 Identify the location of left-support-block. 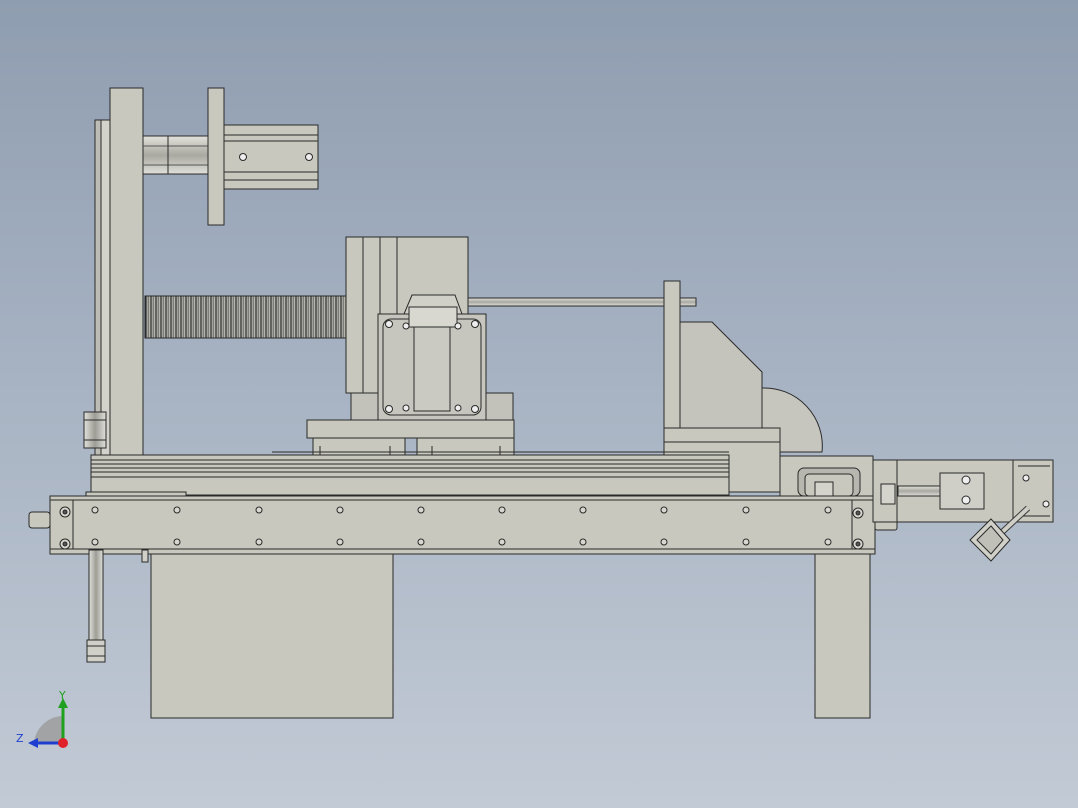
(272, 635).